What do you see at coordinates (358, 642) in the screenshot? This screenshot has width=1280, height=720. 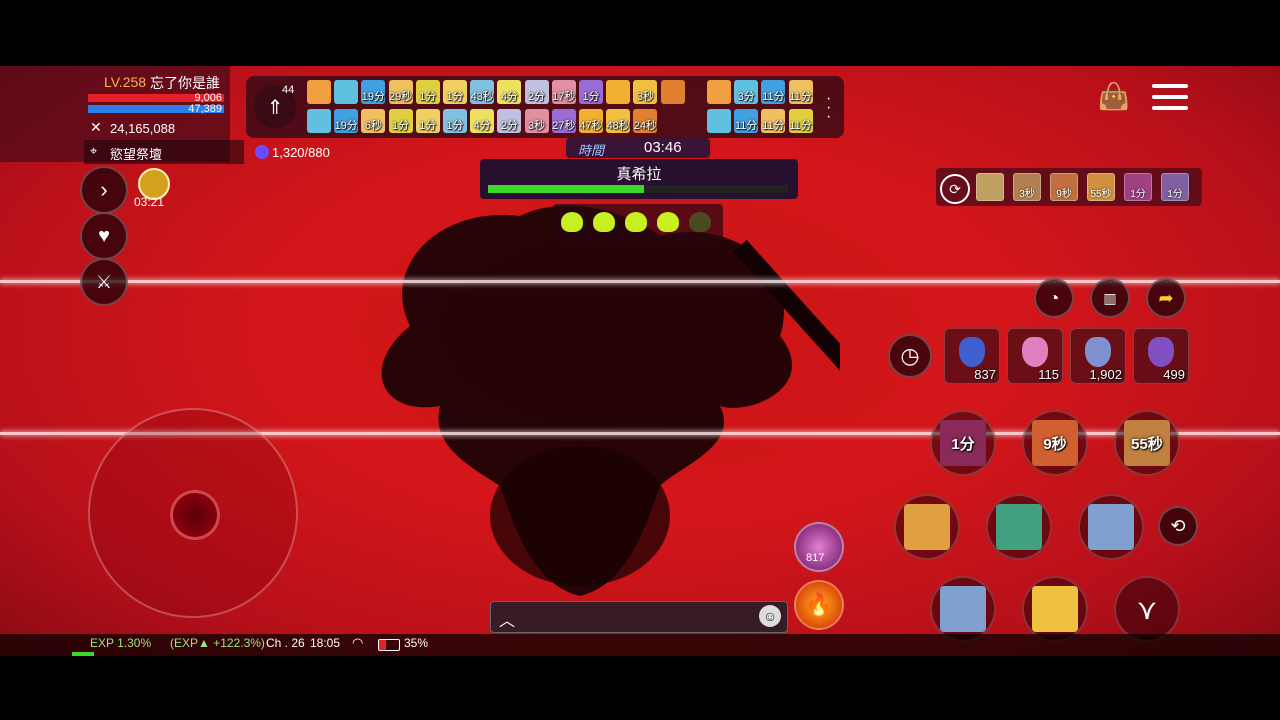 I see `wifi-icon: ◠` at bounding box center [358, 642].